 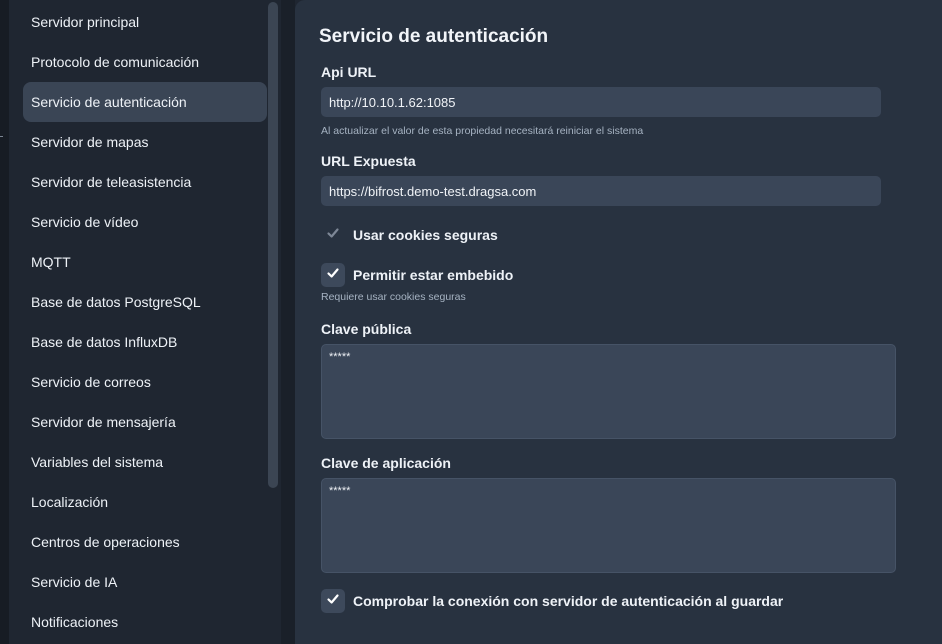 I want to click on sidebar-item-centros-operaciones: Centros de operaciones, so click(x=145, y=542).